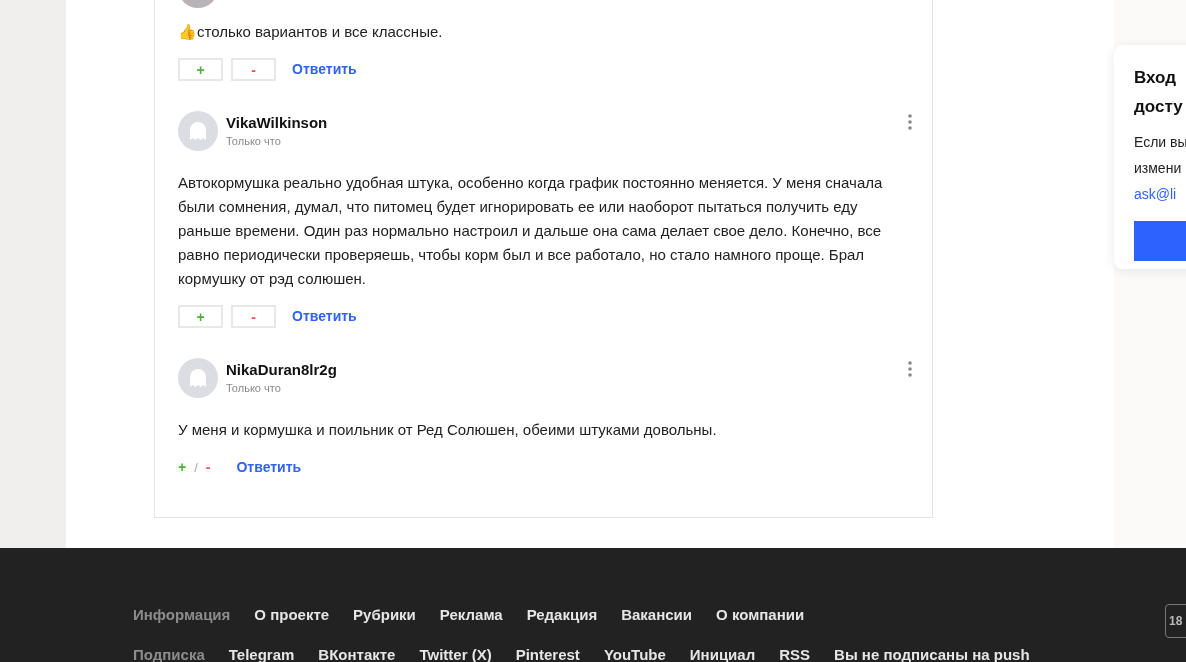  Describe the element at coordinates (1156, 78) in the screenshot. I see `card-title: Вход` at that location.